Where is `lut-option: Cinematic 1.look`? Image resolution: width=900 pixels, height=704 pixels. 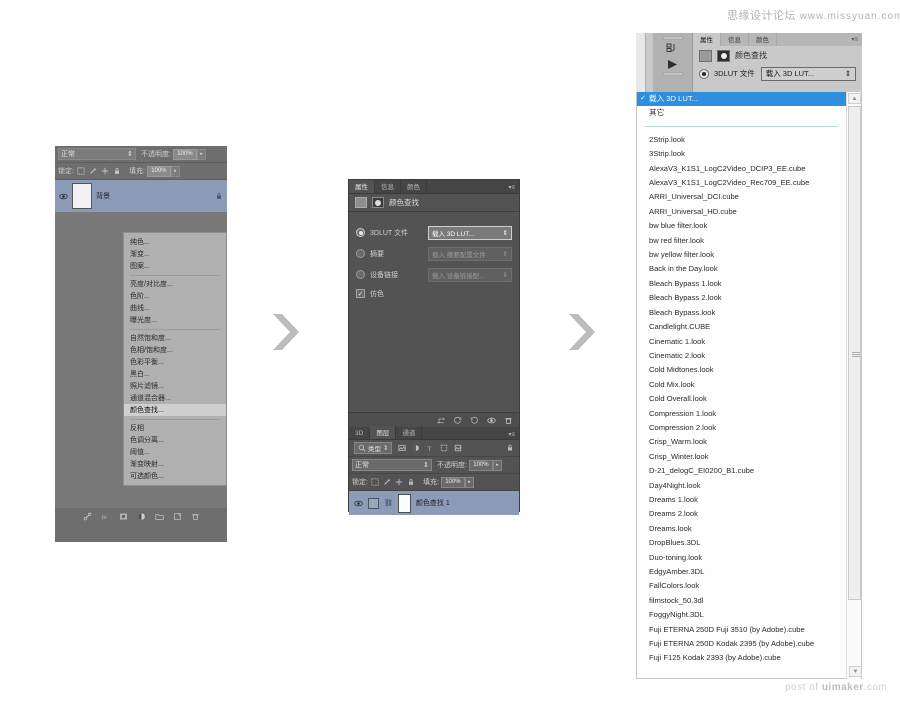
lut-option: Cinematic 1.look is located at coordinates (741, 342).